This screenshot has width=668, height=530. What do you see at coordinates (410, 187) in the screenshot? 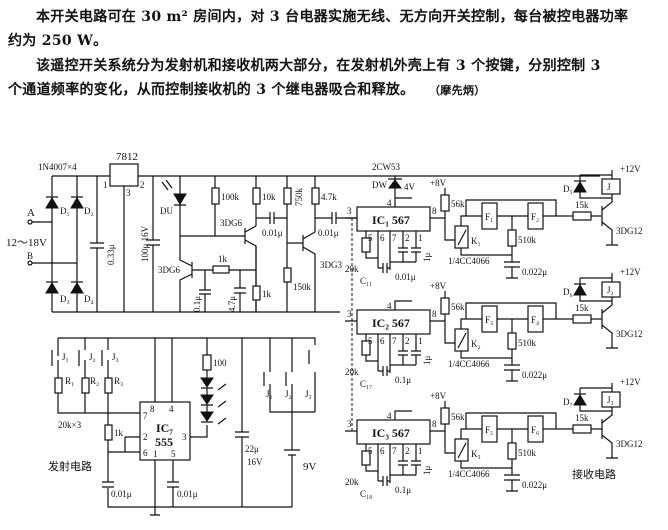
I see `zener-voltage-label: 4V` at bounding box center [410, 187].